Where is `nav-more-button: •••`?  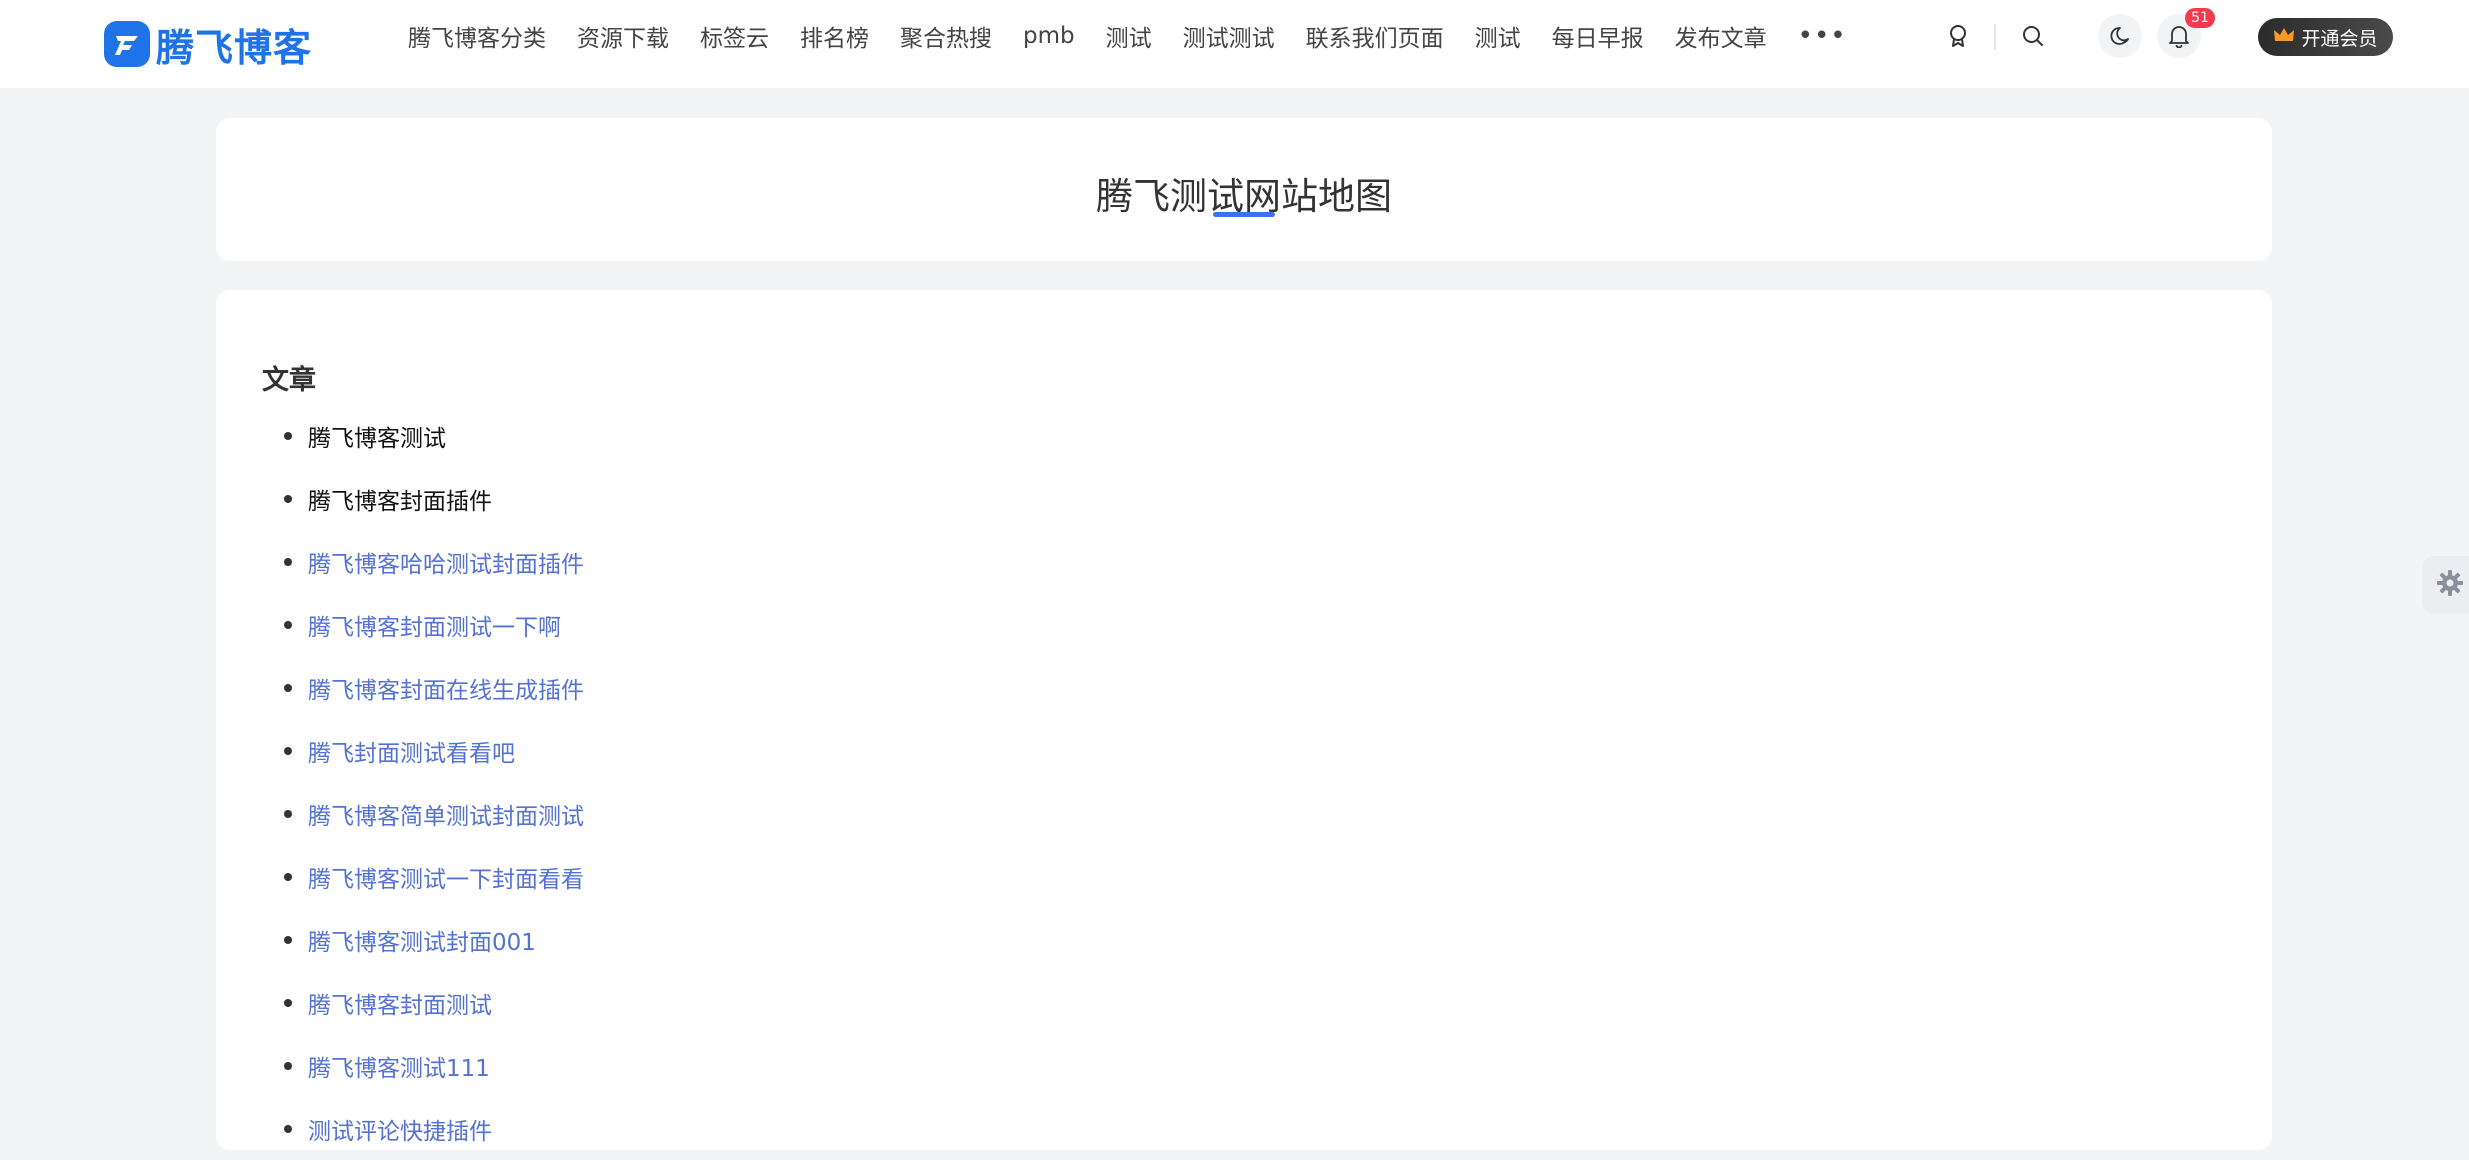 nav-more-button: ••• is located at coordinates (1822, 36).